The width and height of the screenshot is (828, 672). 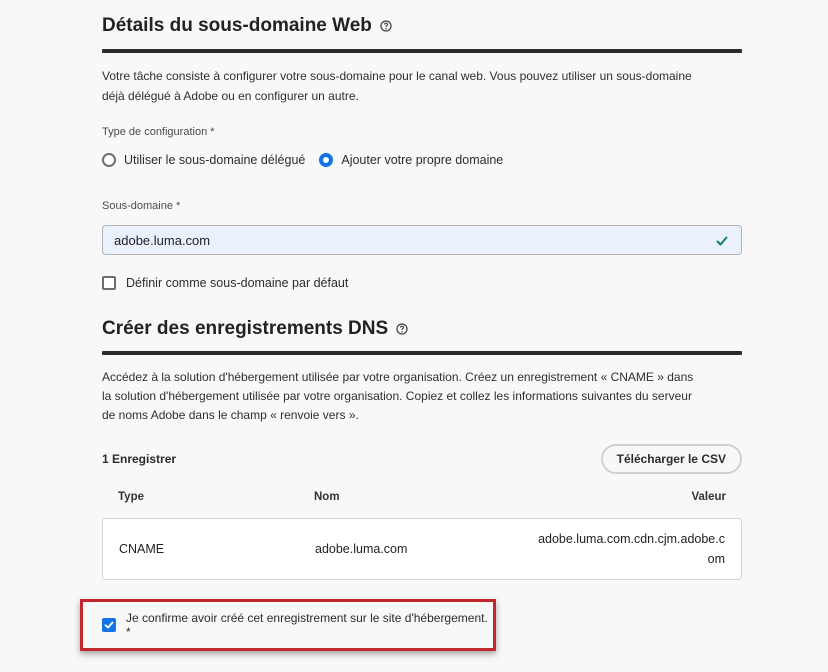 I want to click on confirm-checkbox, so click(x=109, y=625).